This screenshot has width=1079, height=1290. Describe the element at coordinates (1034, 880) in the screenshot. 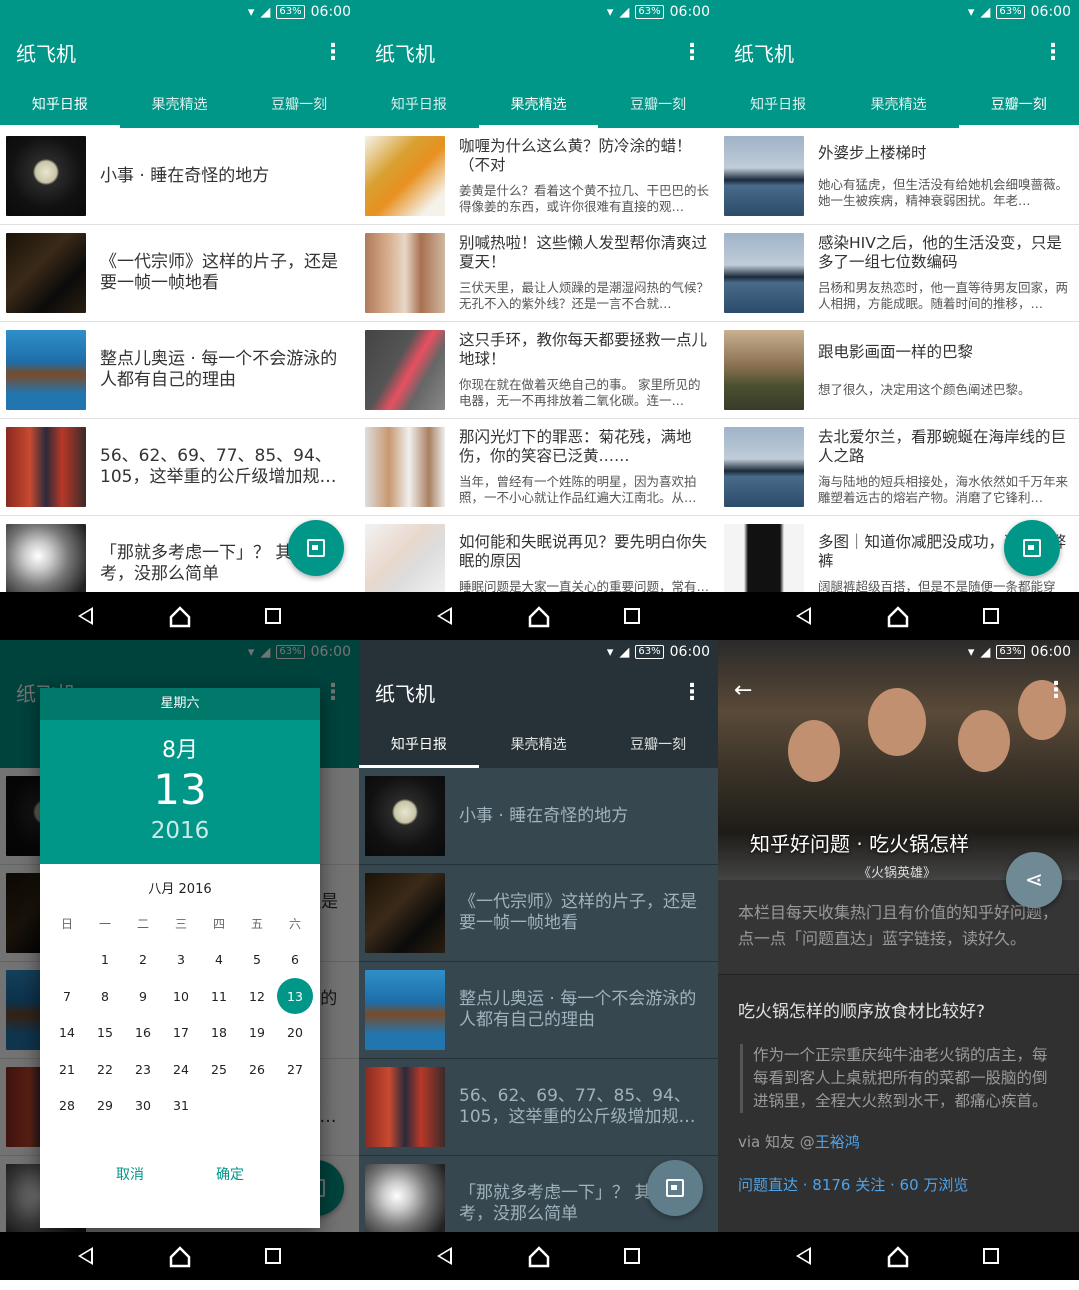

I see `share-fab: ⋖` at that location.